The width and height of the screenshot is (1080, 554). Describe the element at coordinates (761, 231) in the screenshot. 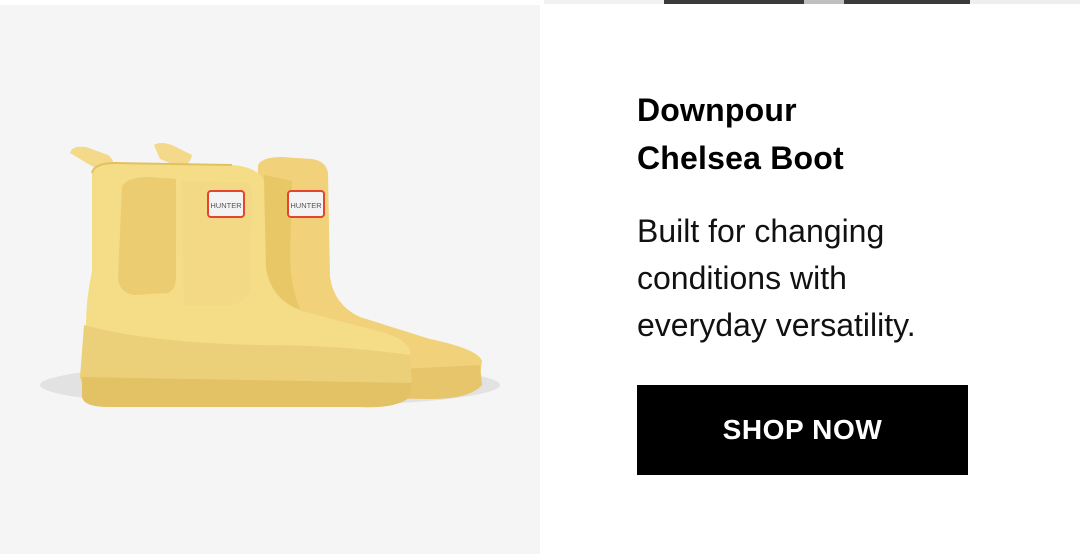

I see `product-description-line-1: Built for changing` at that location.